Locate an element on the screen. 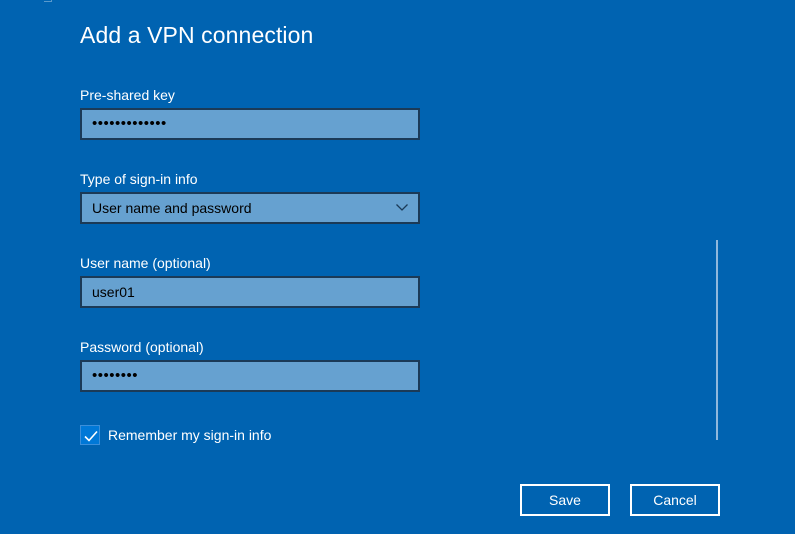 Image resolution: width=795 pixels, height=534 pixels. signin-type-dropdown: User name and password is located at coordinates (250, 208).